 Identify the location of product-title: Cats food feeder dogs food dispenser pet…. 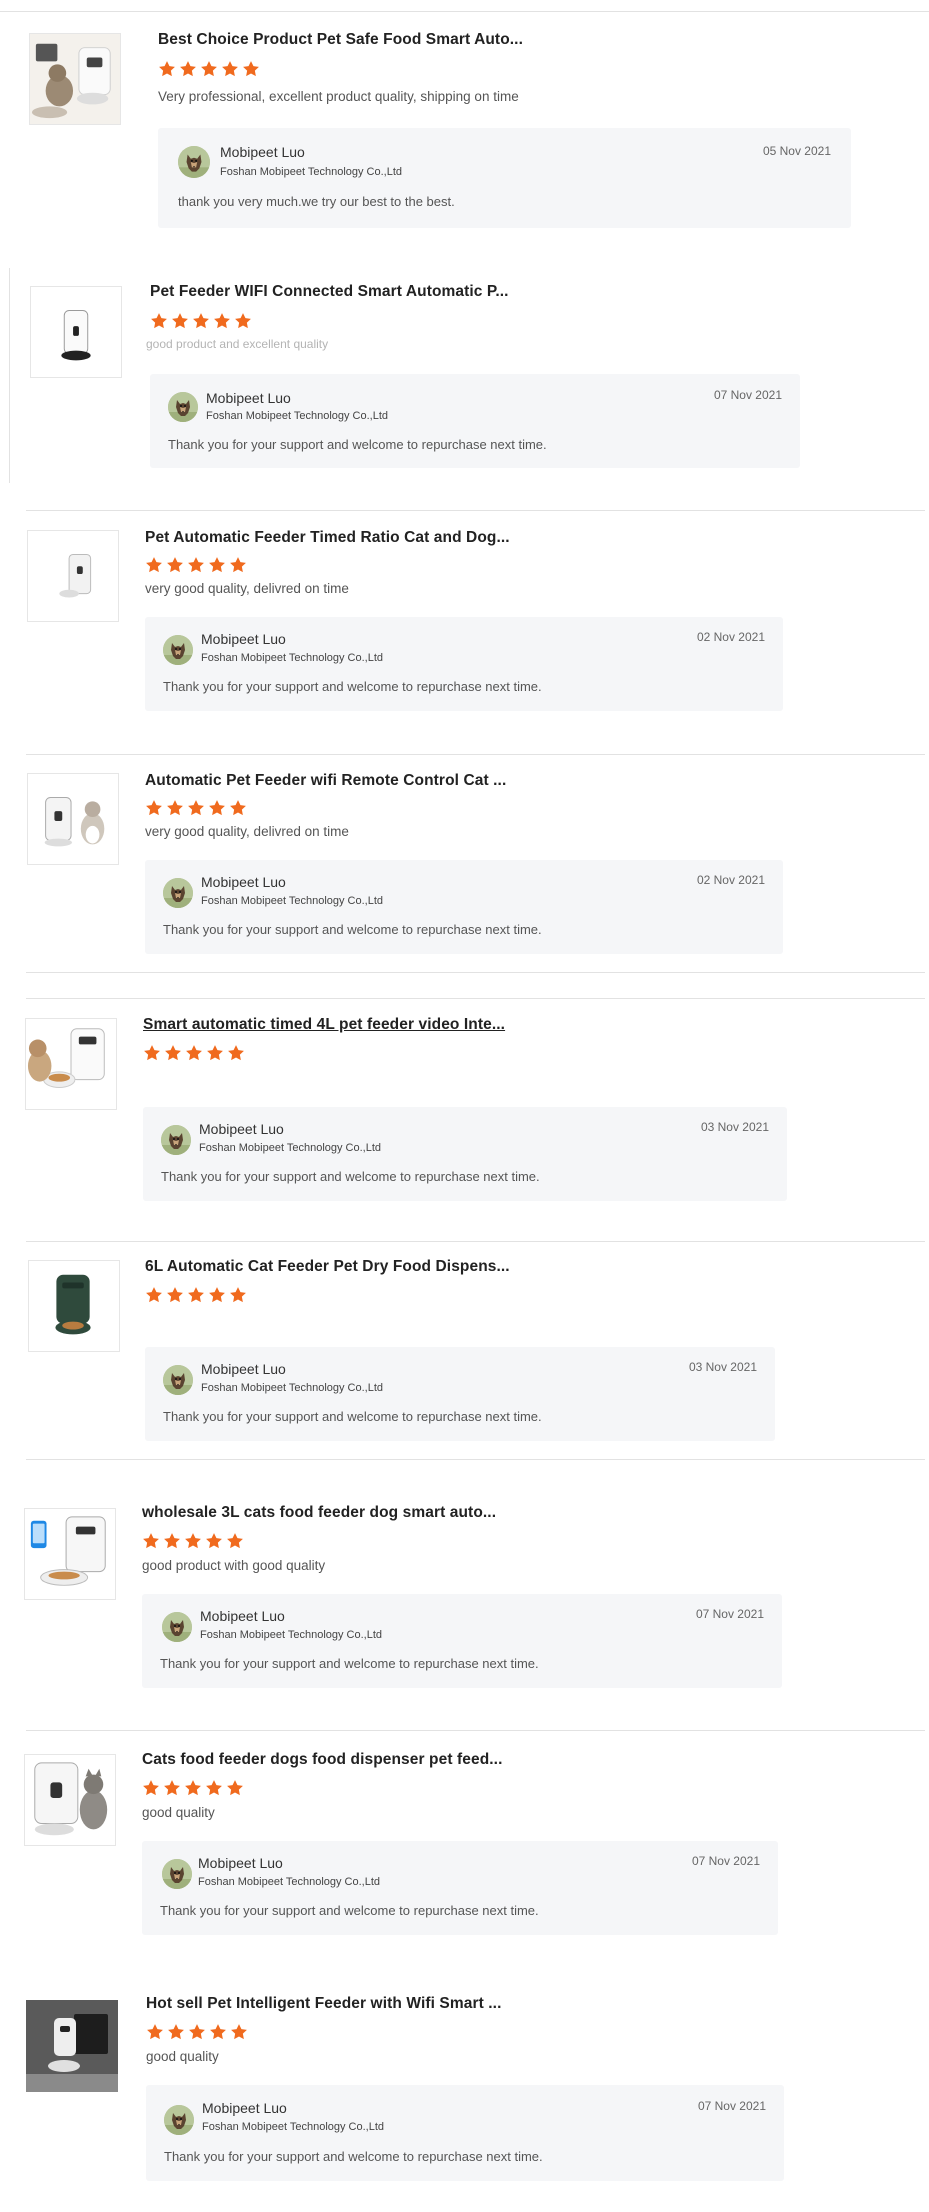
(322, 1760).